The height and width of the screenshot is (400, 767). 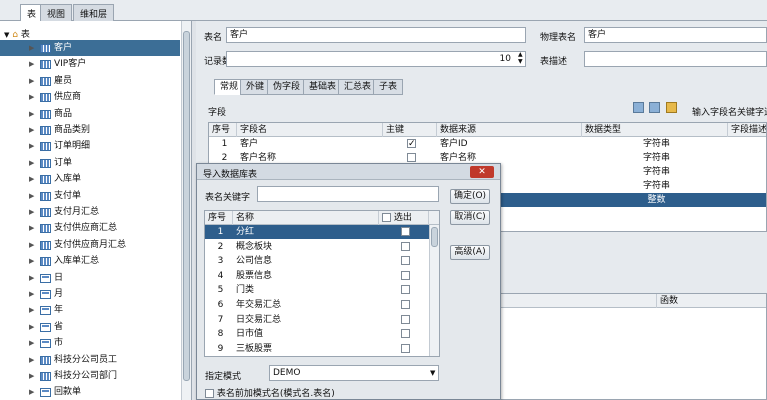 I want to click on list-item: 7 日交易汇总, so click(x=317, y=320).